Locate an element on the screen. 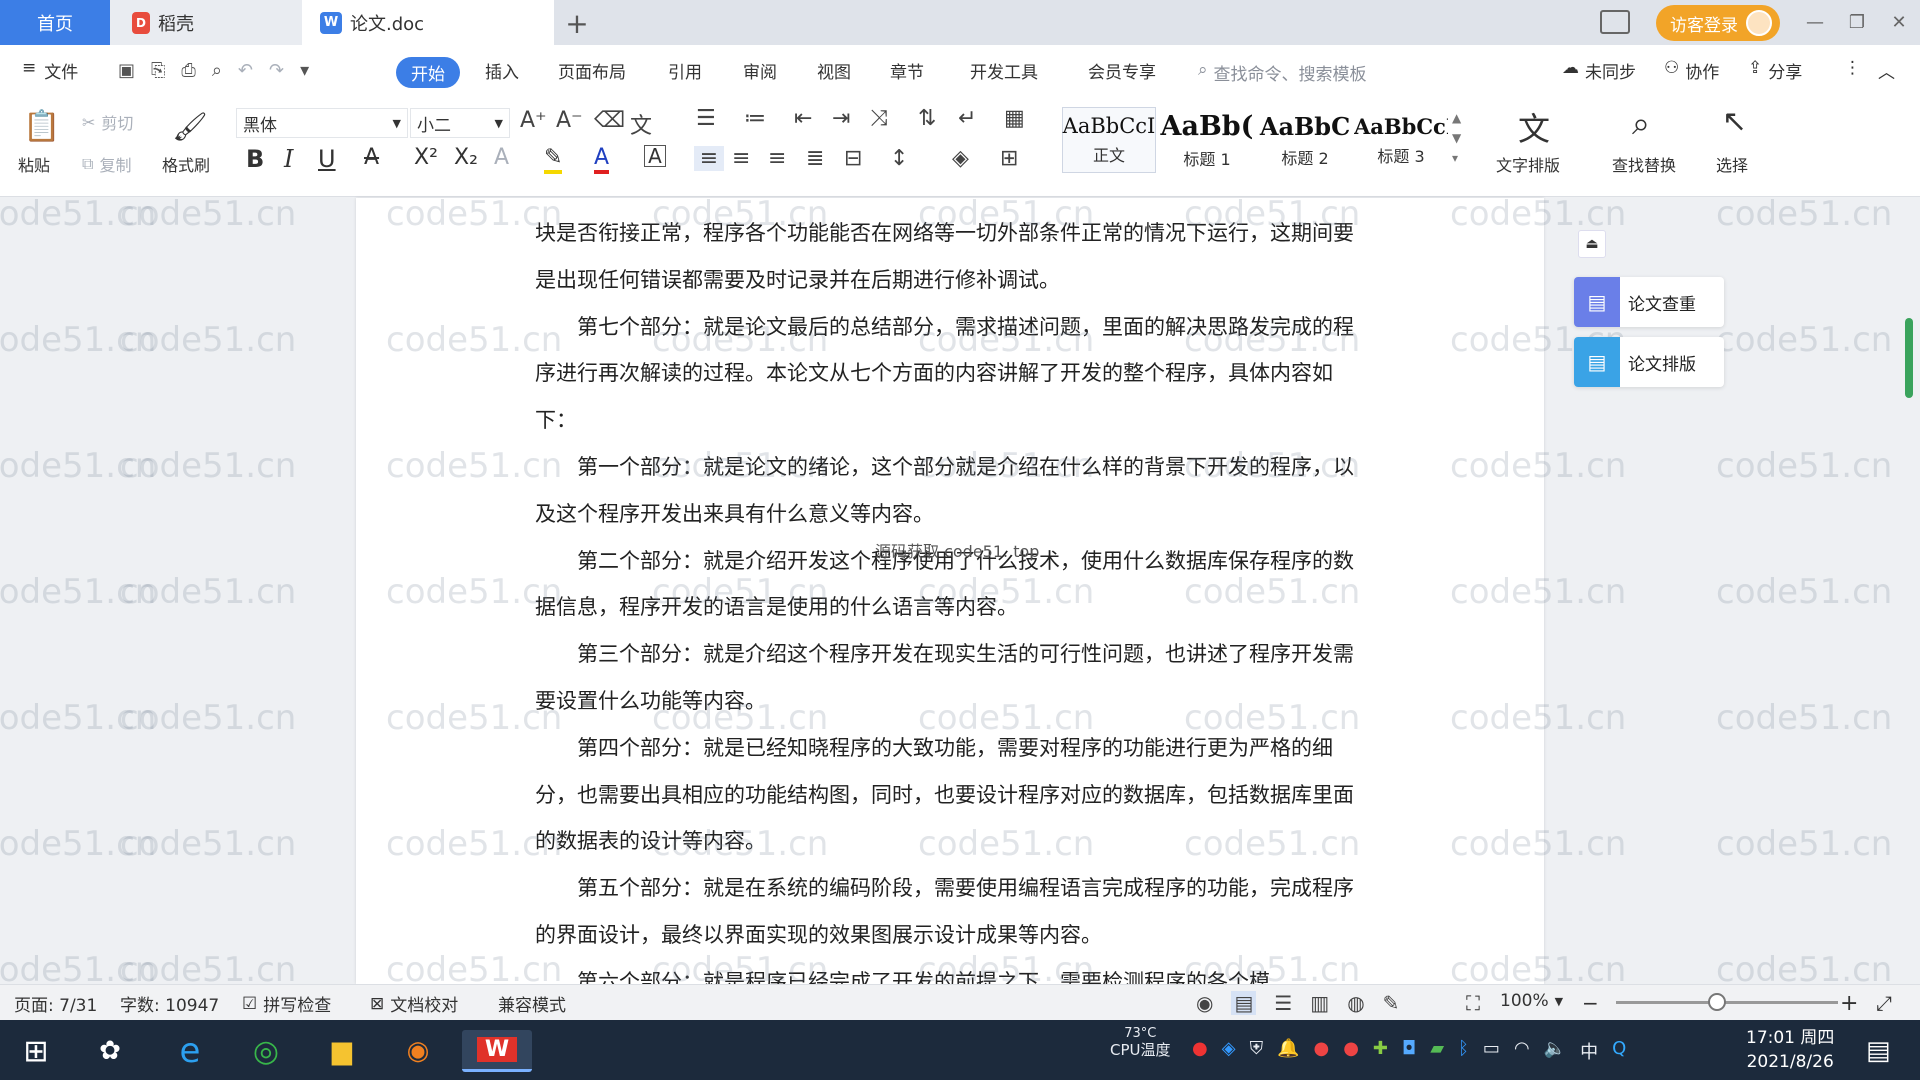 The height and width of the screenshot is (1080, 1920). text-effect-icon: A is located at coordinates (501, 157).